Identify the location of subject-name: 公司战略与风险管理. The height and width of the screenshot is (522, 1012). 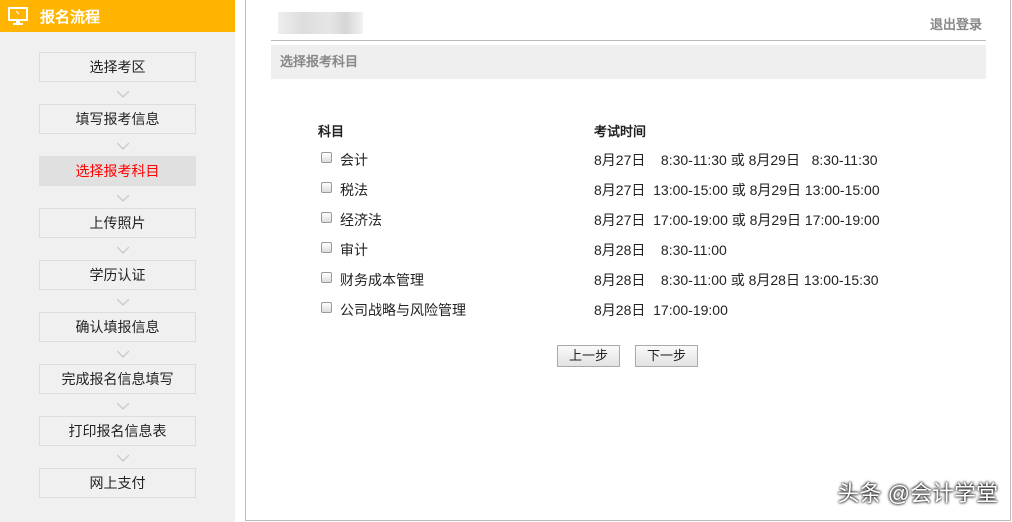
(403, 310).